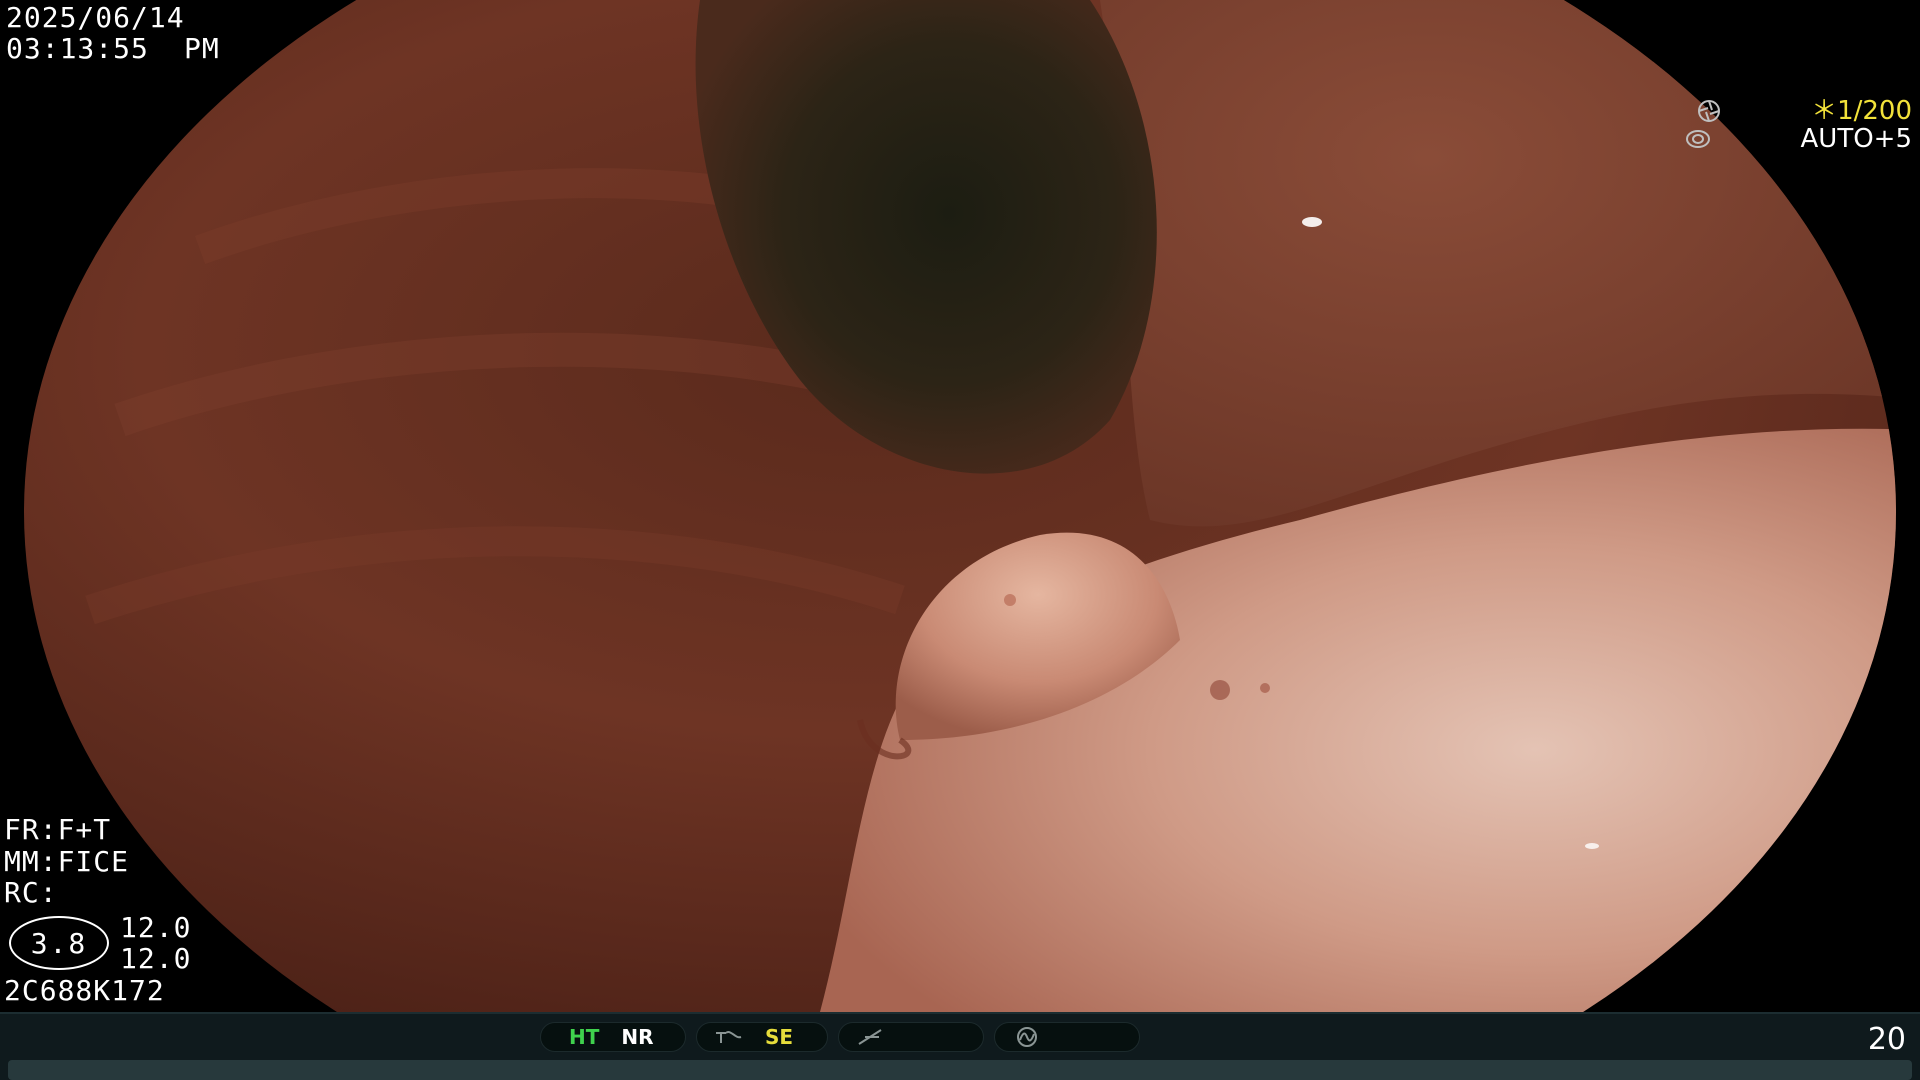  What do you see at coordinates (911, 1037) in the screenshot?
I see `color-enhance-pill` at bounding box center [911, 1037].